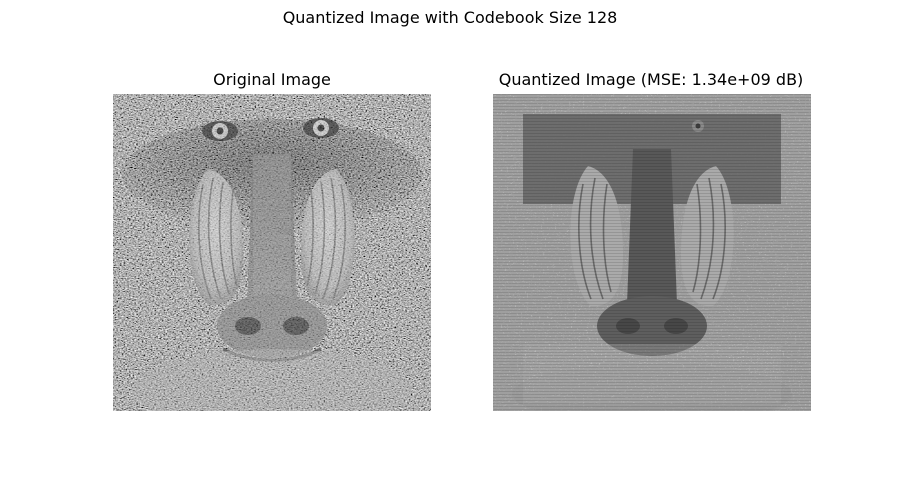  What do you see at coordinates (272, 79) in the screenshot?
I see `original-image-title: Original Image` at bounding box center [272, 79].